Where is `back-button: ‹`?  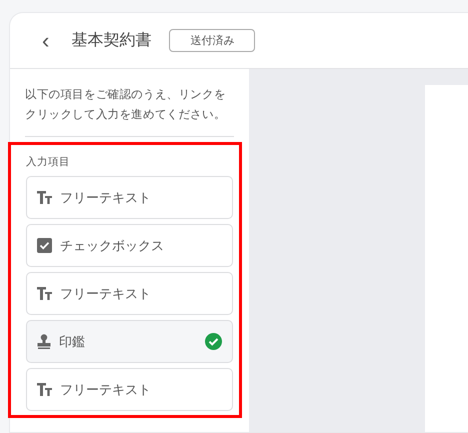
back-button: ‹ is located at coordinates (46, 41).